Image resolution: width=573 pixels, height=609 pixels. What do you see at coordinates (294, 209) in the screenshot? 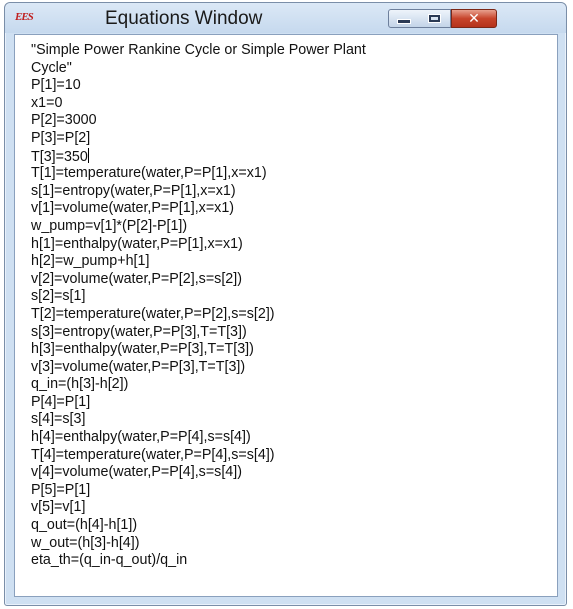
I see `equation-line: v[1]=volume(water,P=P[1],x=x1)` at bounding box center [294, 209].